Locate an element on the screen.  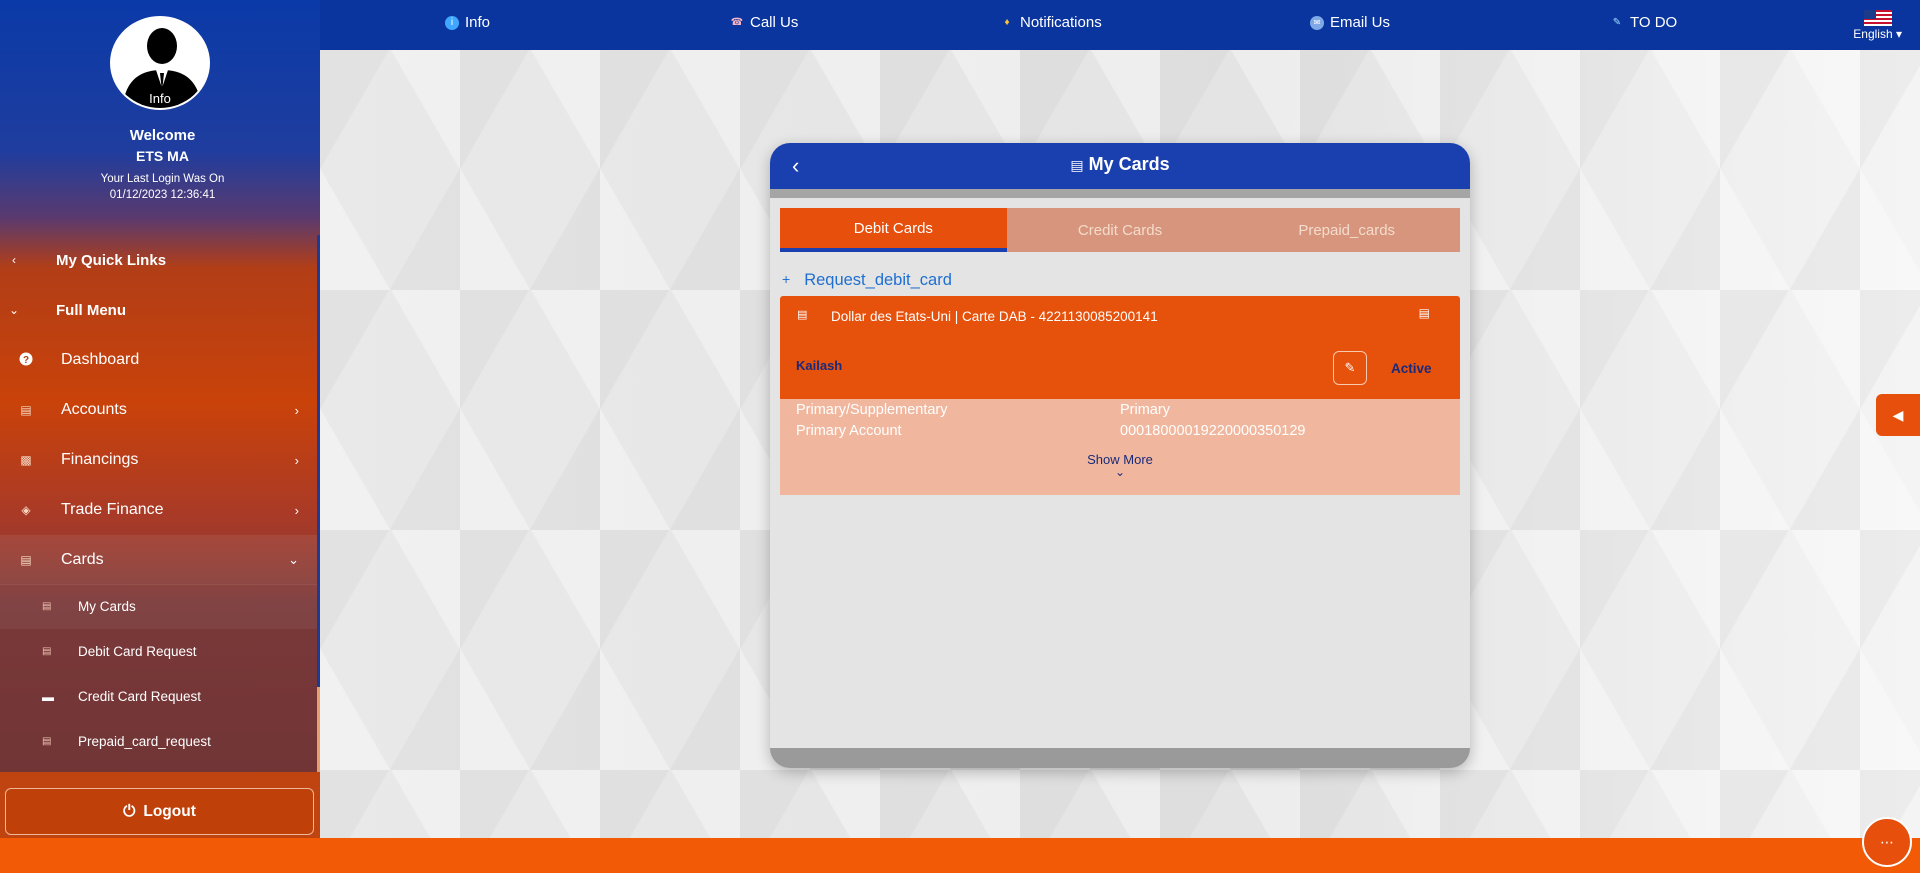
logout-area: ⏻ Logout is located at coordinates (160, 805).